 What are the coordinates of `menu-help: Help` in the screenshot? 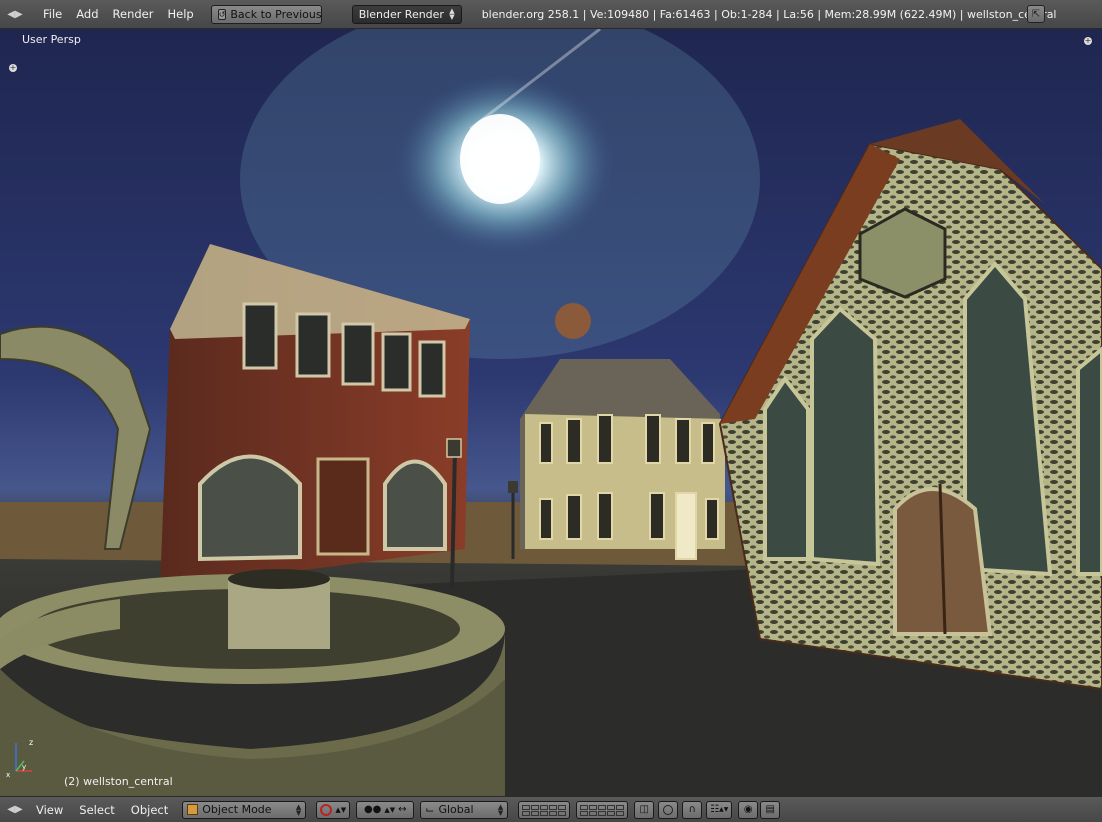 It's located at (180, 14).